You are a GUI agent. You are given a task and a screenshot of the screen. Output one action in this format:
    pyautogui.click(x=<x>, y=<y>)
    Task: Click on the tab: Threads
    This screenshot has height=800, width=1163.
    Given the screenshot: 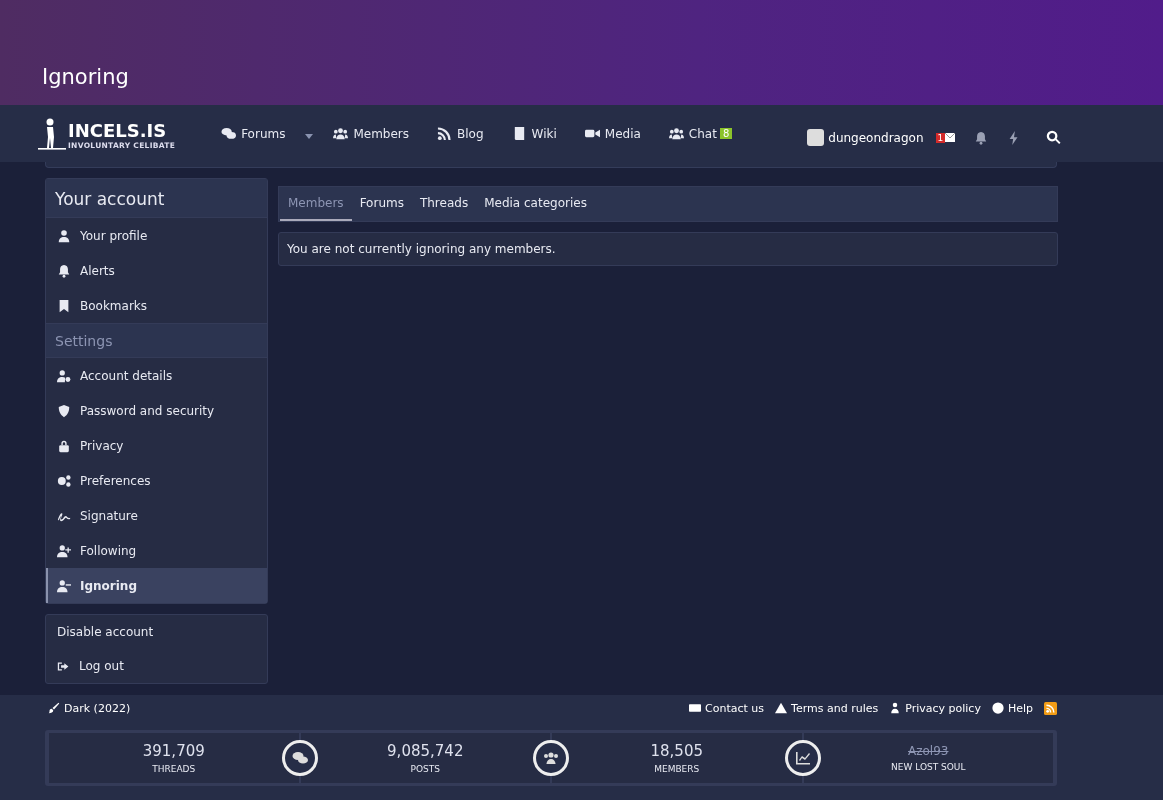 What is the action you would take?
    pyautogui.click(x=444, y=204)
    